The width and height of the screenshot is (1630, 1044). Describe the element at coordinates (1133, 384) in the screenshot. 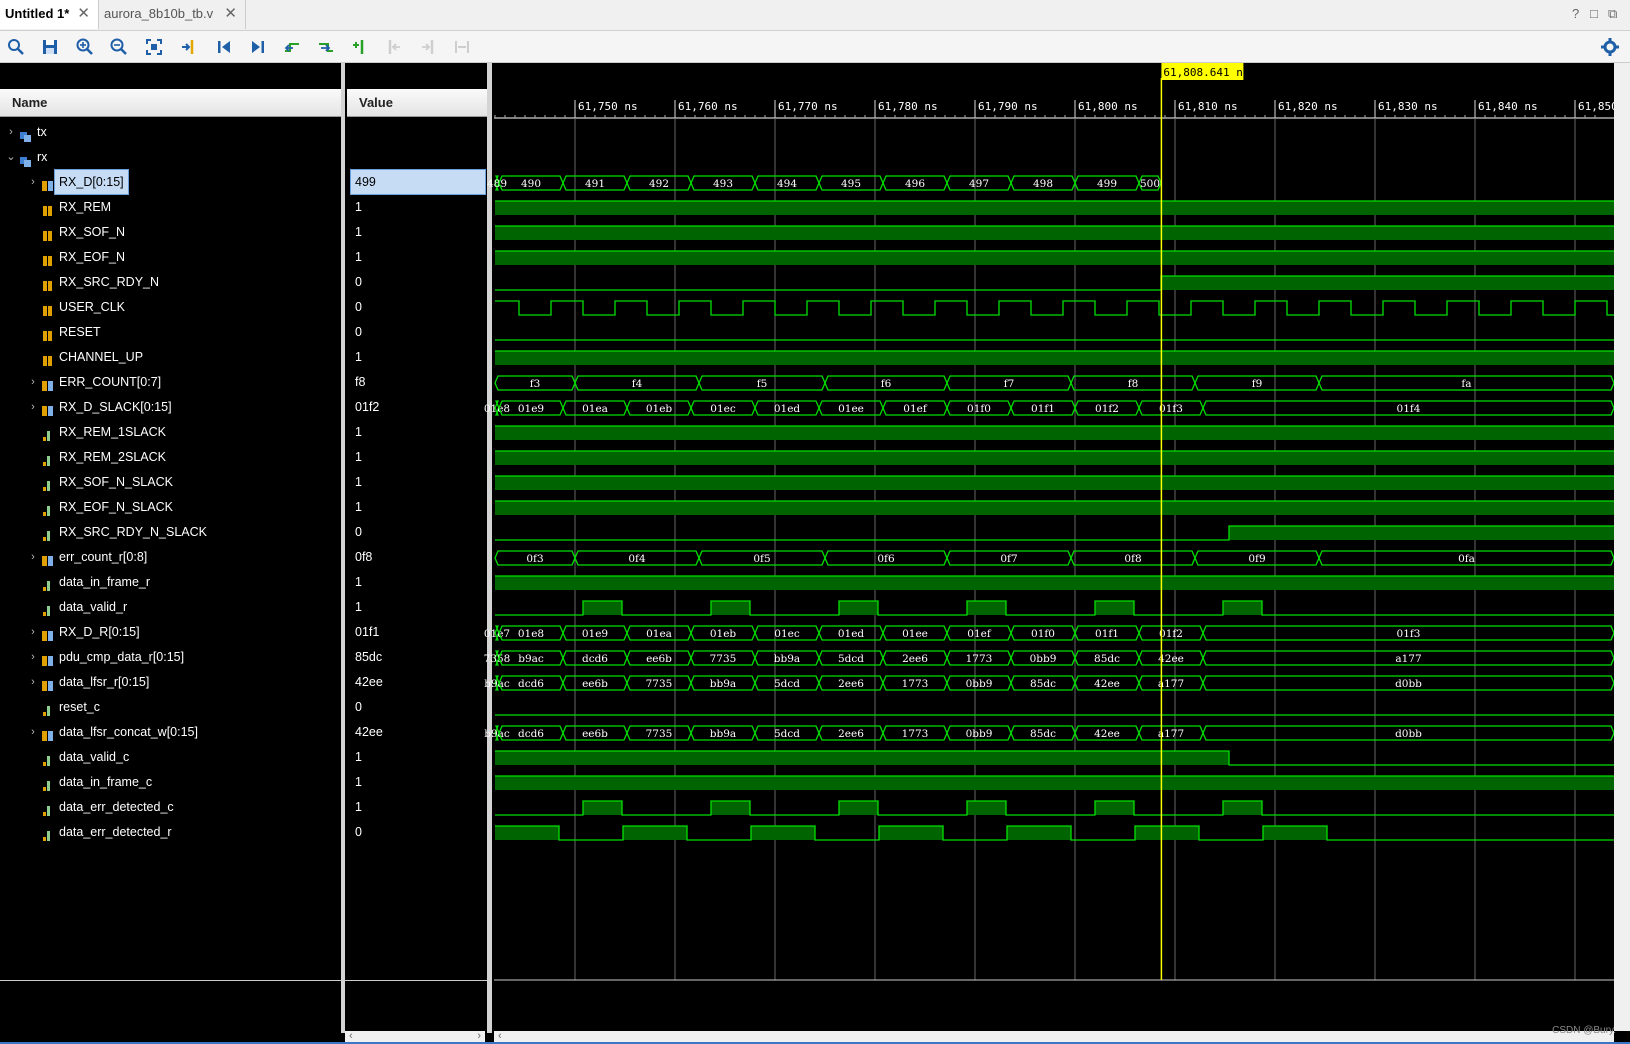

I see `bus-value-label: f8` at that location.